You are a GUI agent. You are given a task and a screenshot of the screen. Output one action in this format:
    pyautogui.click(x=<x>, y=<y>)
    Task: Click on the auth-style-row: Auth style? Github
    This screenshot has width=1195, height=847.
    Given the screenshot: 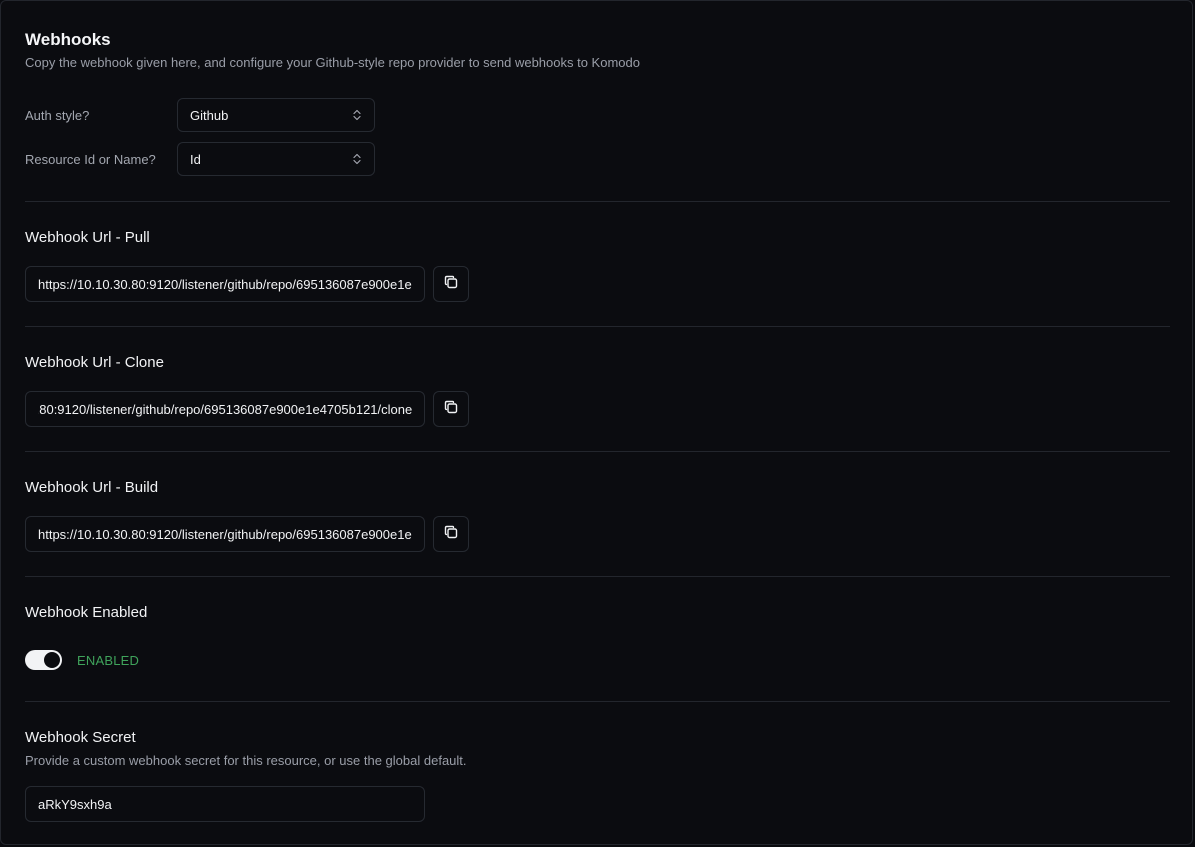 What is the action you would take?
    pyautogui.click(x=200, y=115)
    